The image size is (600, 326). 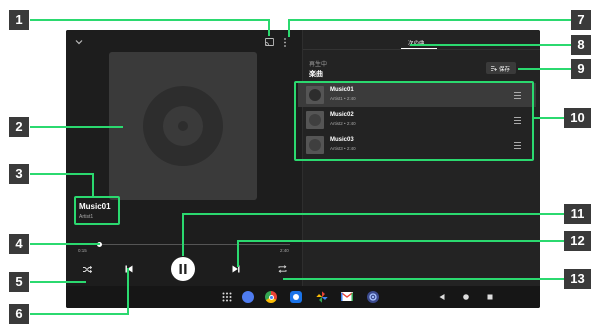 I want to click on callout-badge: 13, so click(x=577, y=279).